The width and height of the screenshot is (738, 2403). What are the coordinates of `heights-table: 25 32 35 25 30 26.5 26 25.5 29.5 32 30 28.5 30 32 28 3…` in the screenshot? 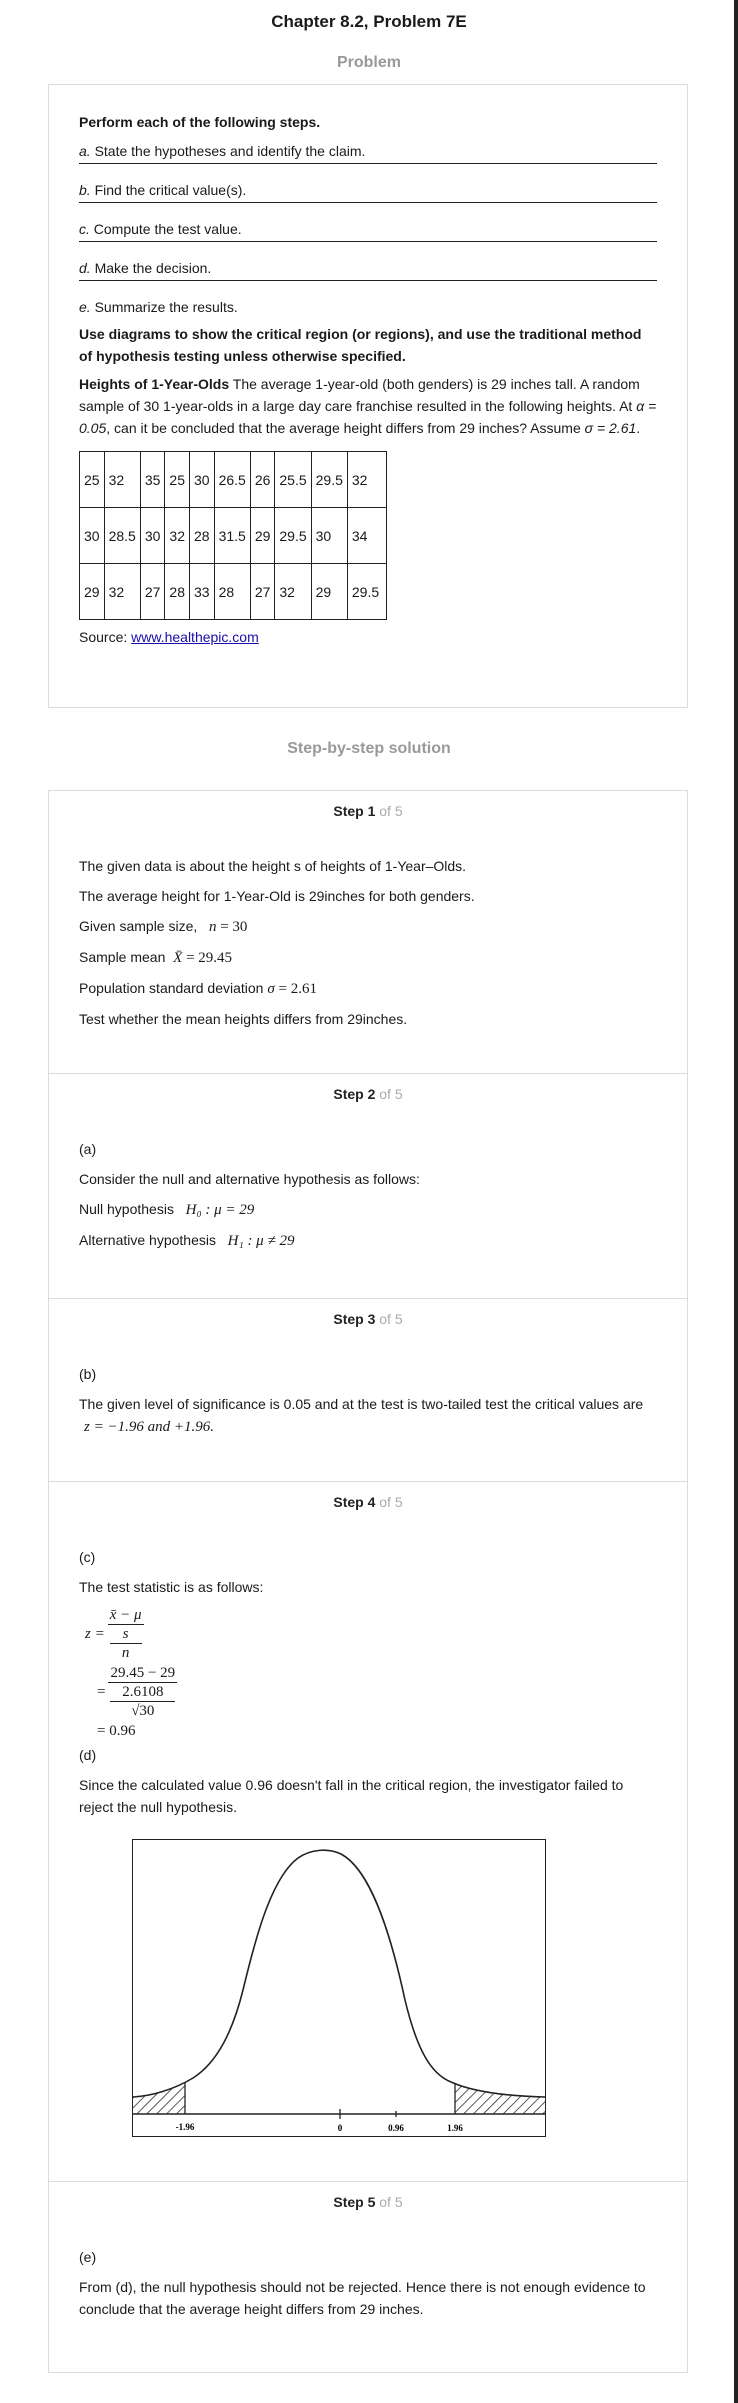 It's located at (233, 535).